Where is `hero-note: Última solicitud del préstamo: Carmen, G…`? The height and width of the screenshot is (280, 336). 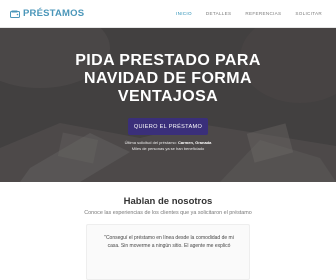
hero-note: Última solicitud del préstamo: Carmen, G… is located at coordinates (168, 145).